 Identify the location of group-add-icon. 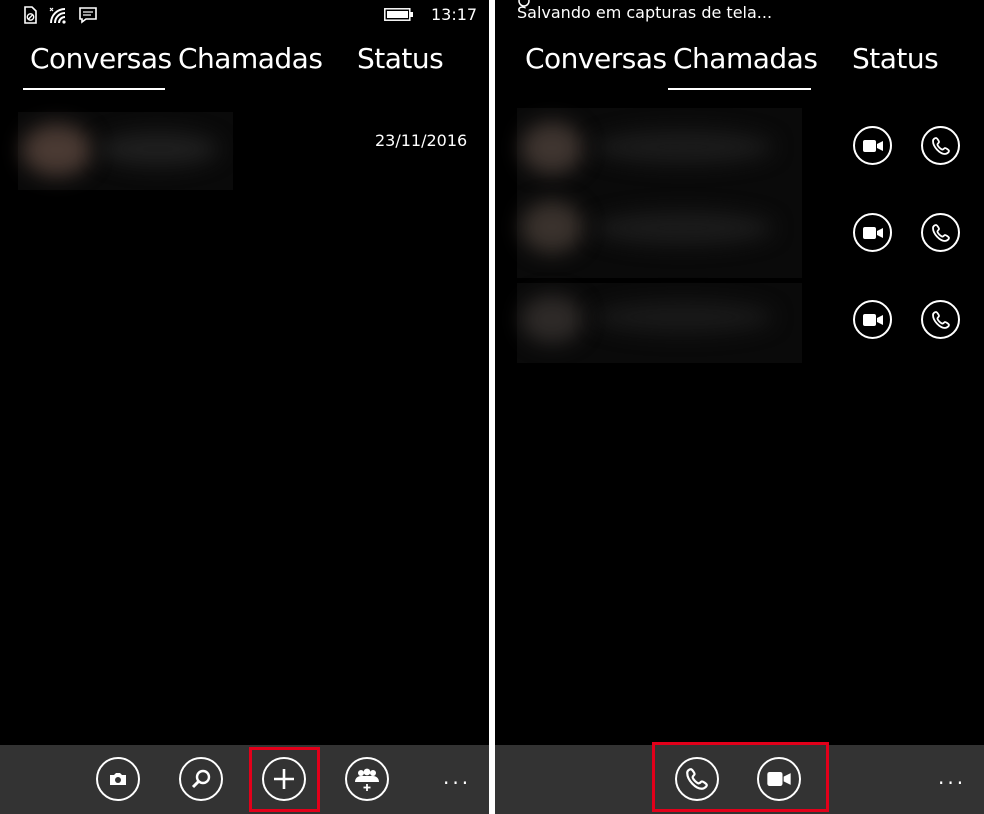
(367, 779).